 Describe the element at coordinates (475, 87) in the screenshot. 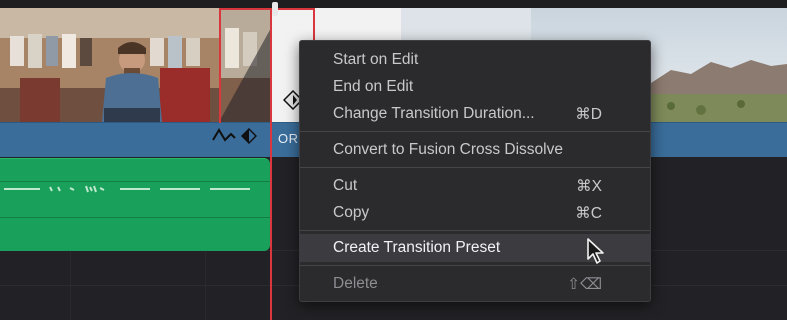

I see `menu-item-end-on-edit: End on Edit` at that location.